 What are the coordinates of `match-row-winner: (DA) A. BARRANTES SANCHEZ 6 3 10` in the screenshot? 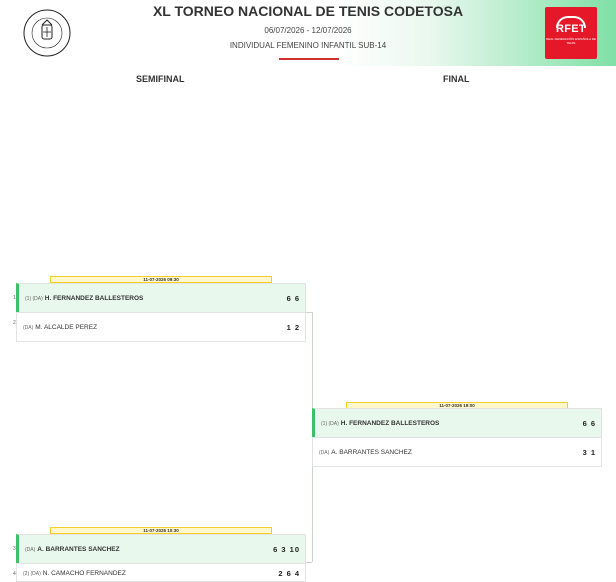 It's located at (161, 549).